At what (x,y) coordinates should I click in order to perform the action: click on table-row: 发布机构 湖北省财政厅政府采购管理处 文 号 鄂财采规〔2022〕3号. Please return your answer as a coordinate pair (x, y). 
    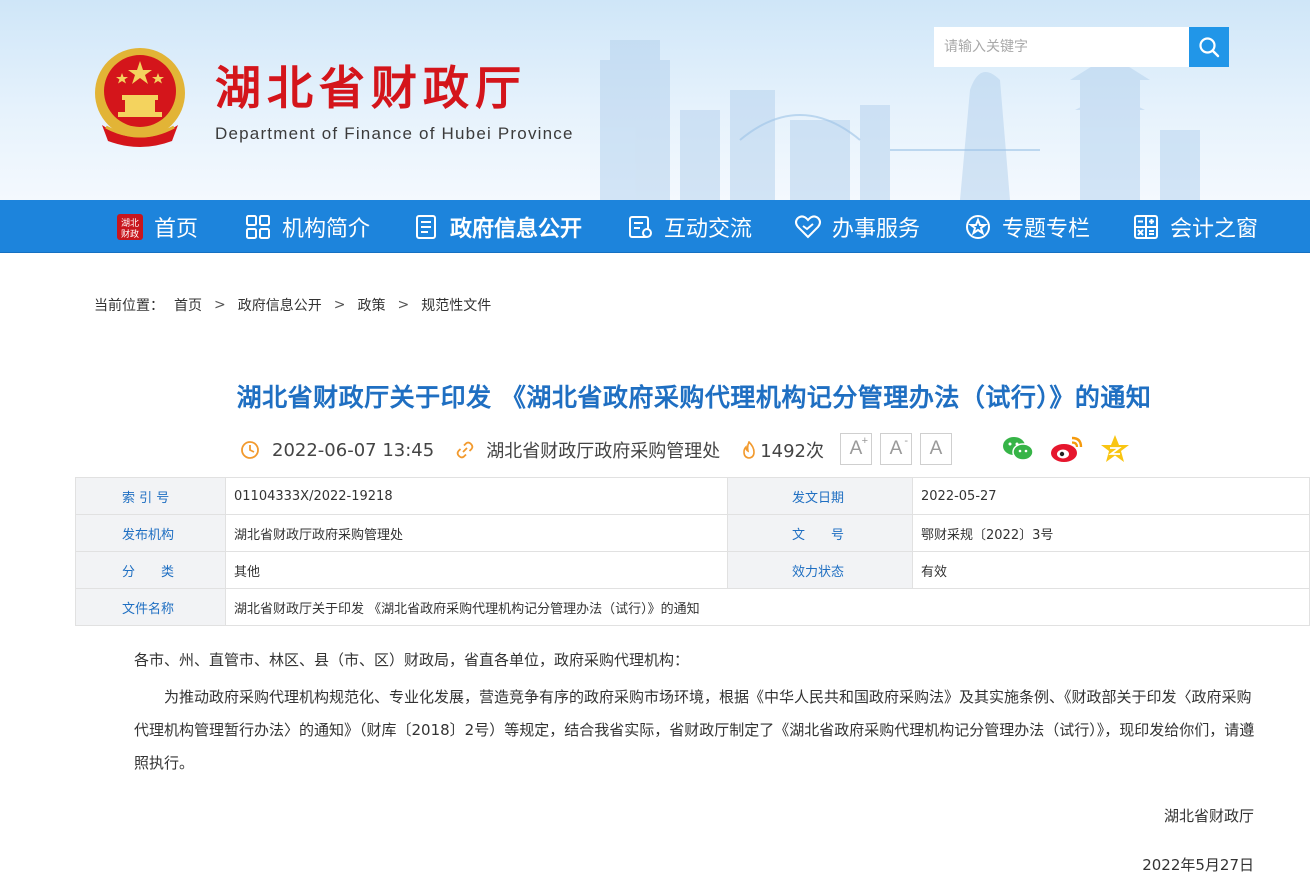
    Looking at the image, I should click on (692, 533).